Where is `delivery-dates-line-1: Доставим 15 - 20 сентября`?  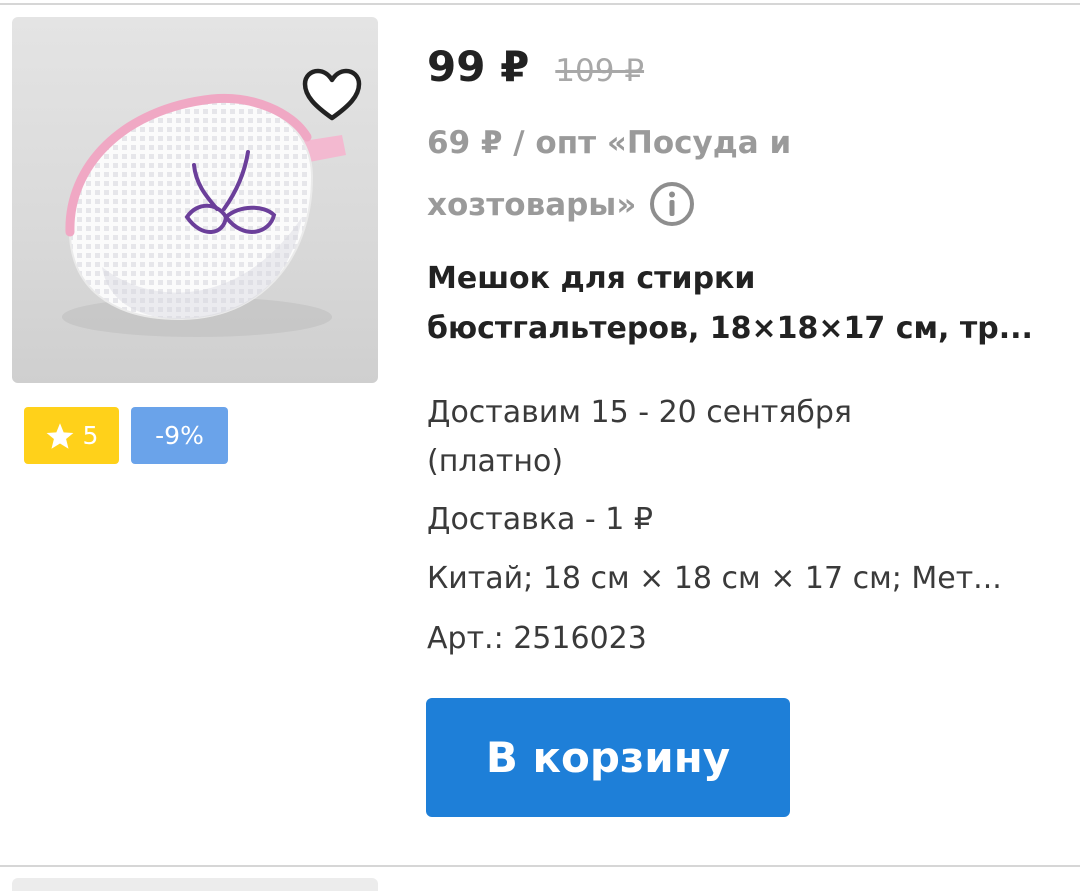
delivery-dates-line-1: Доставим 15 - 20 сентября is located at coordinates (639, 412).